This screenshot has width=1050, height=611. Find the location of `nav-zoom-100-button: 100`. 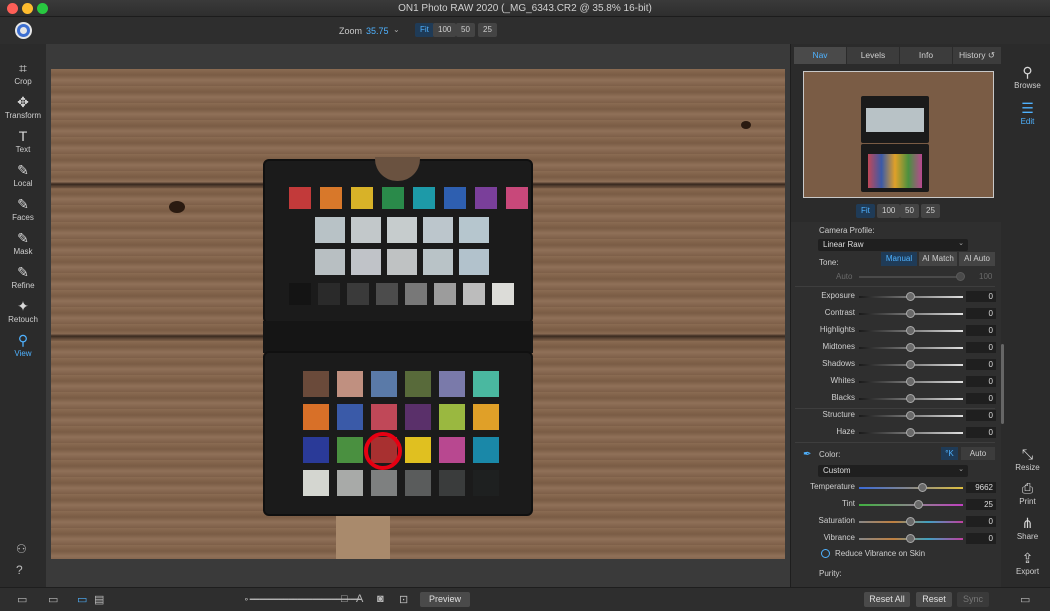

nav-zoom-100-button: 100 is located at coordinates (889, 211).